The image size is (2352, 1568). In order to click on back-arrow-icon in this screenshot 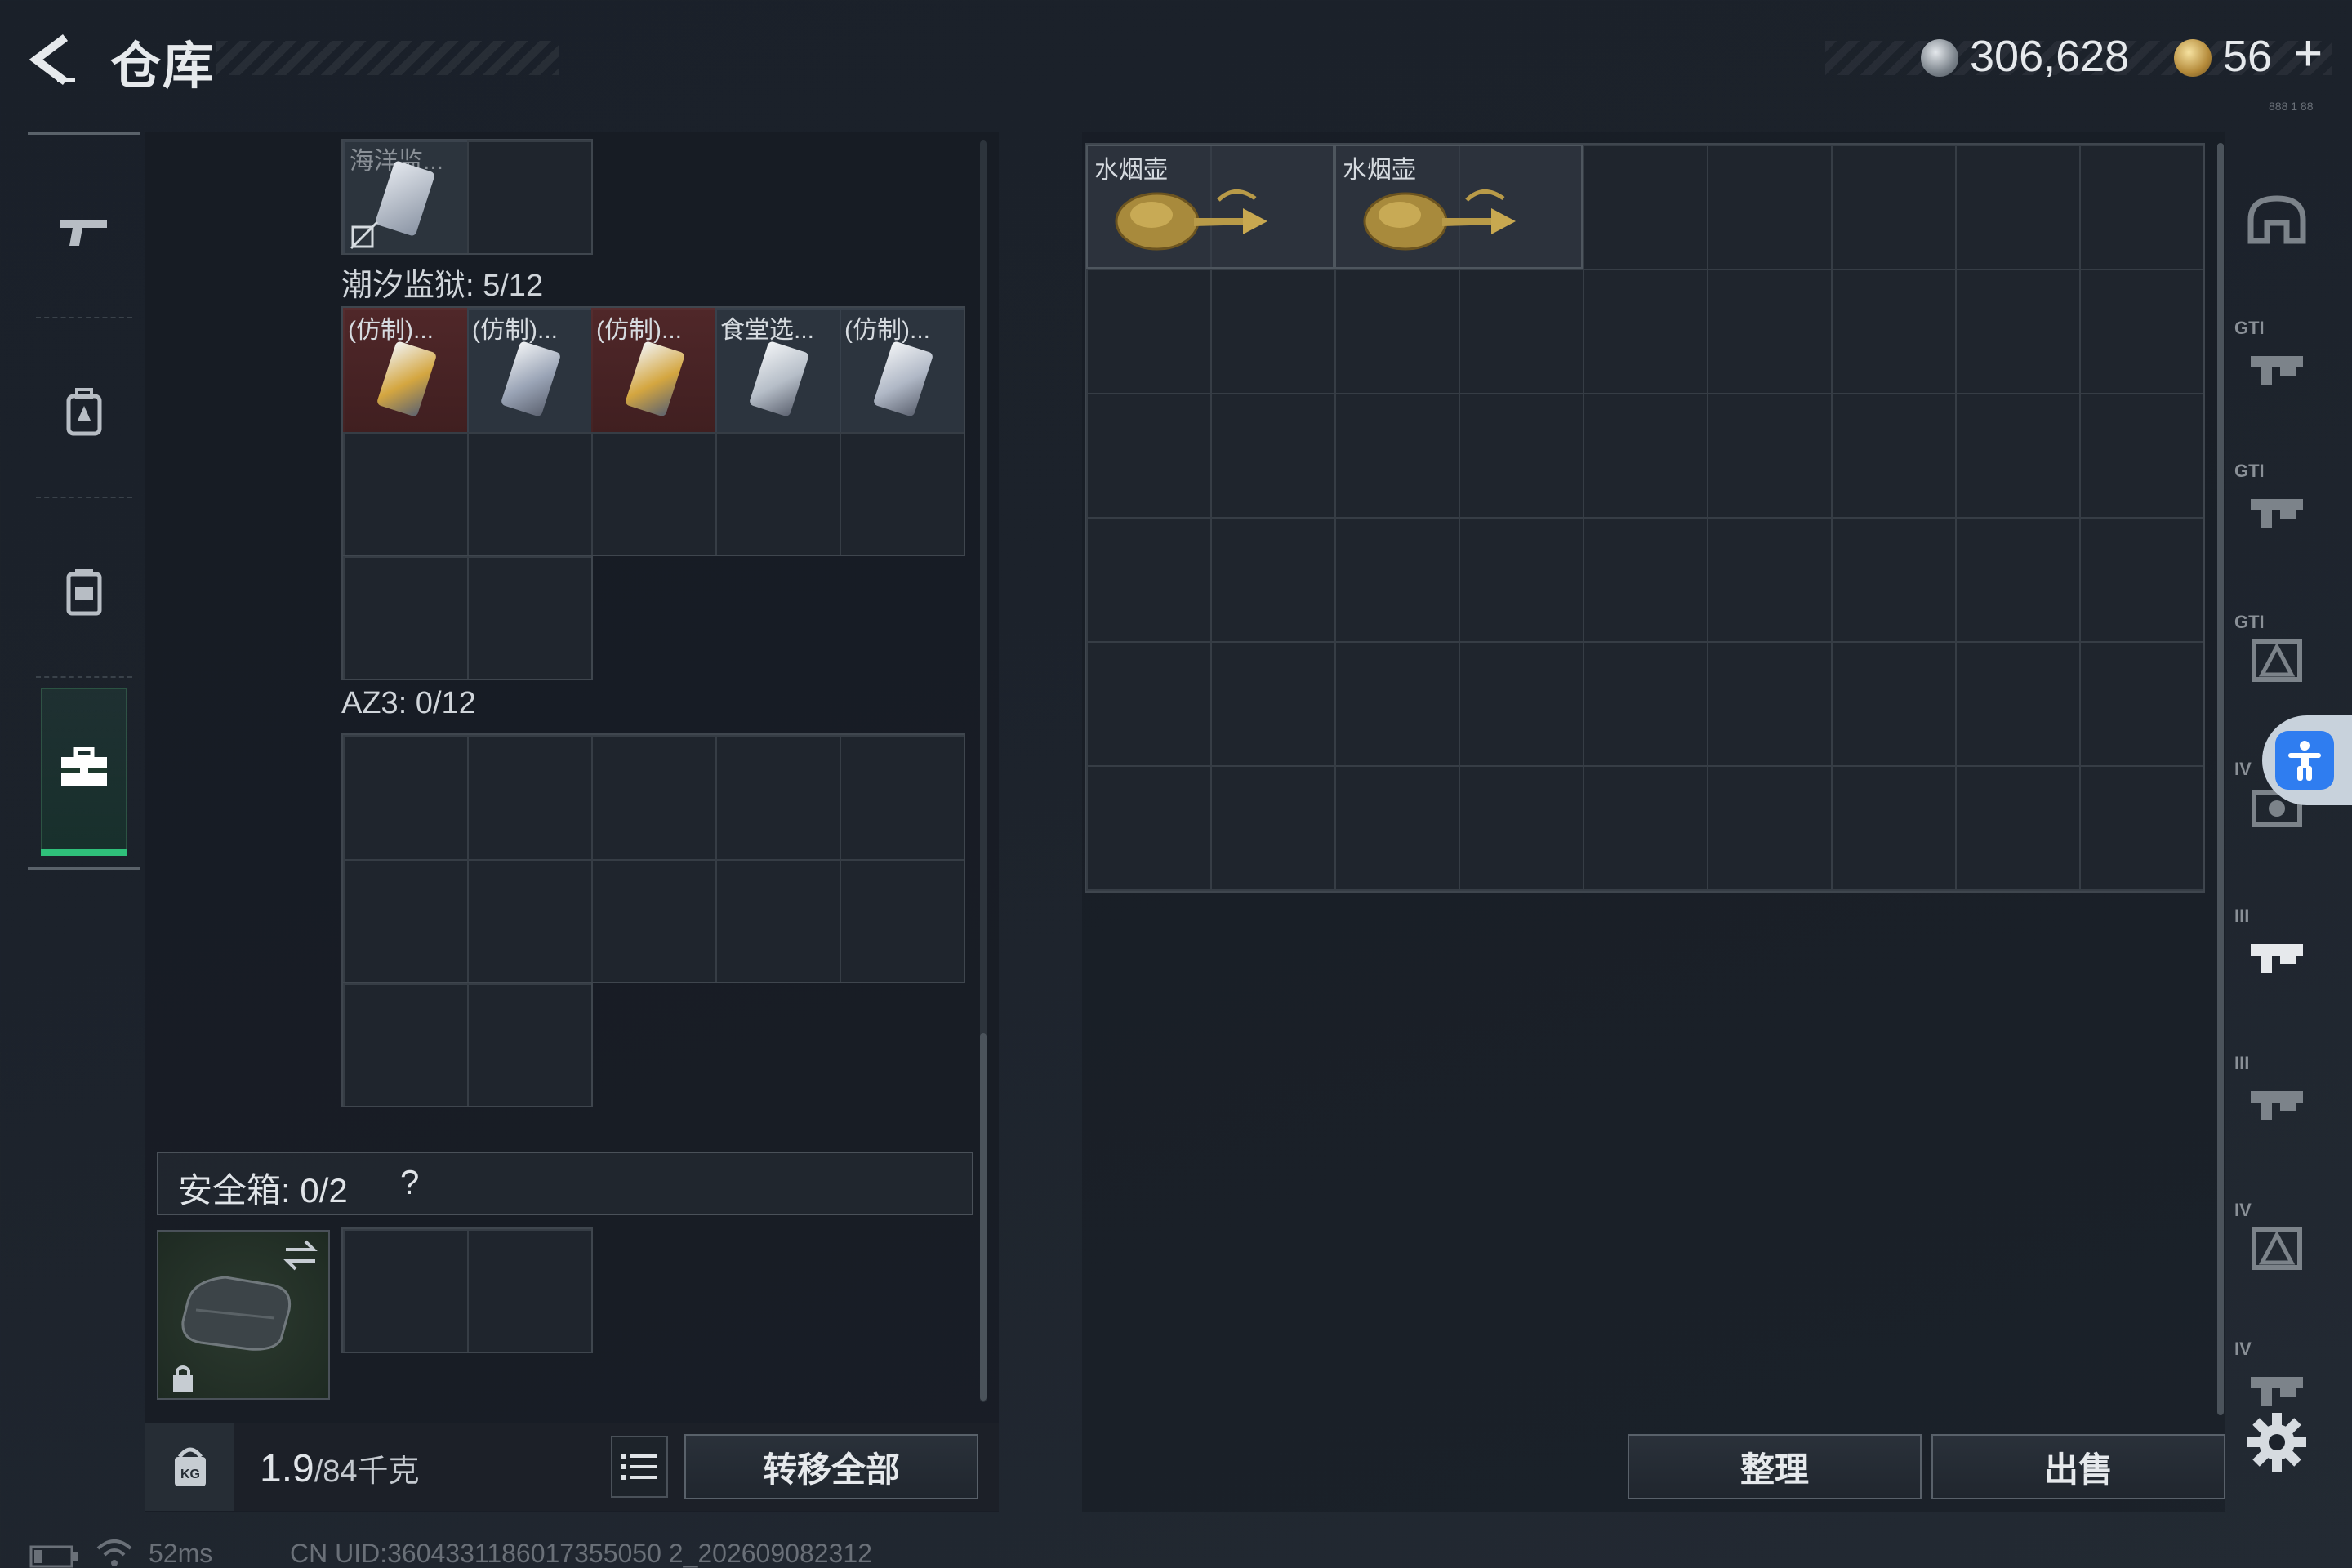, I will do `click(53, 59)`.